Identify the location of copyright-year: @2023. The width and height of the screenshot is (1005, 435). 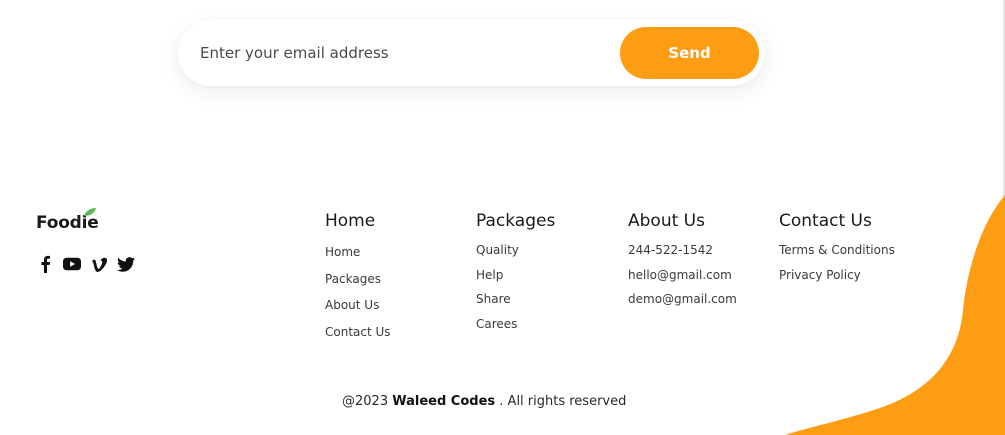
(365, 401).